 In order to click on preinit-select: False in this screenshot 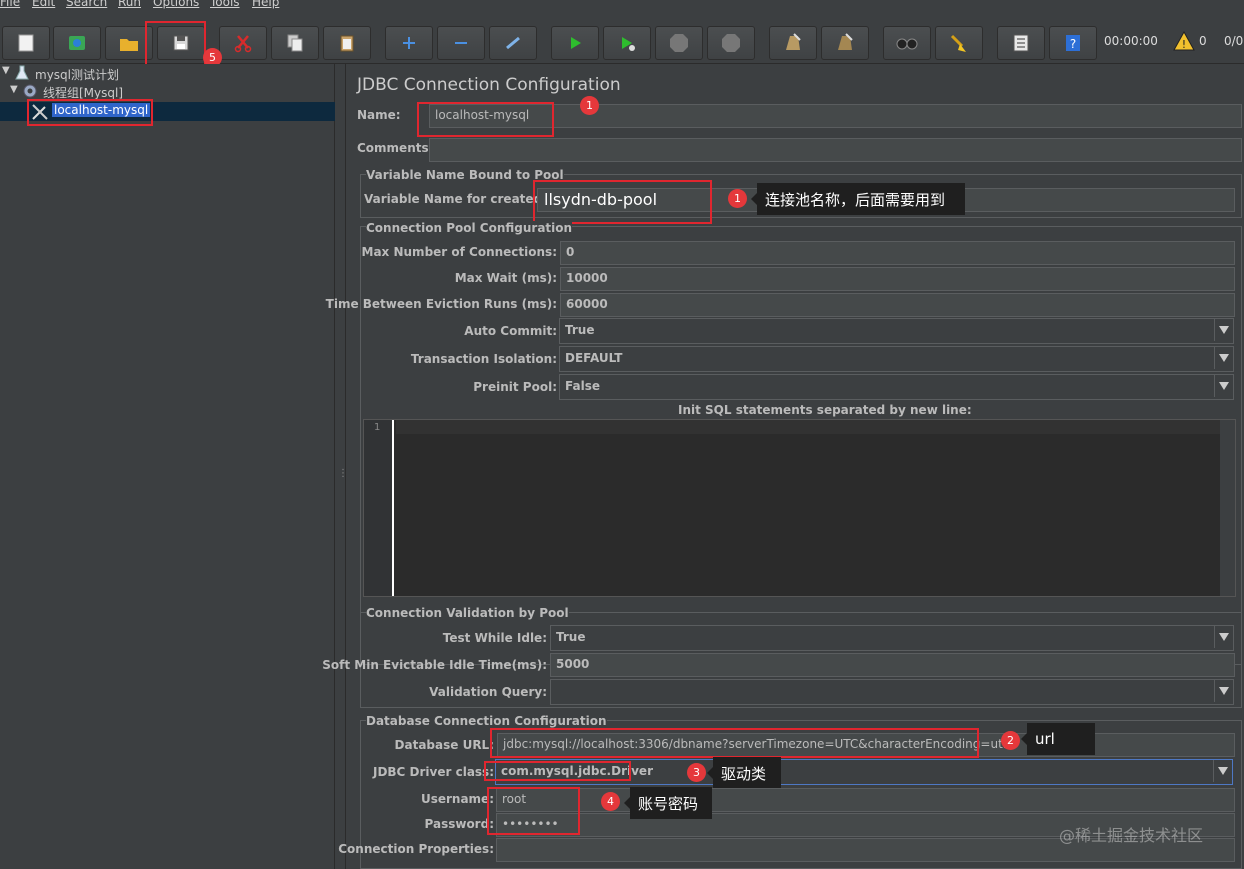, I will do `click(896, 387)`.